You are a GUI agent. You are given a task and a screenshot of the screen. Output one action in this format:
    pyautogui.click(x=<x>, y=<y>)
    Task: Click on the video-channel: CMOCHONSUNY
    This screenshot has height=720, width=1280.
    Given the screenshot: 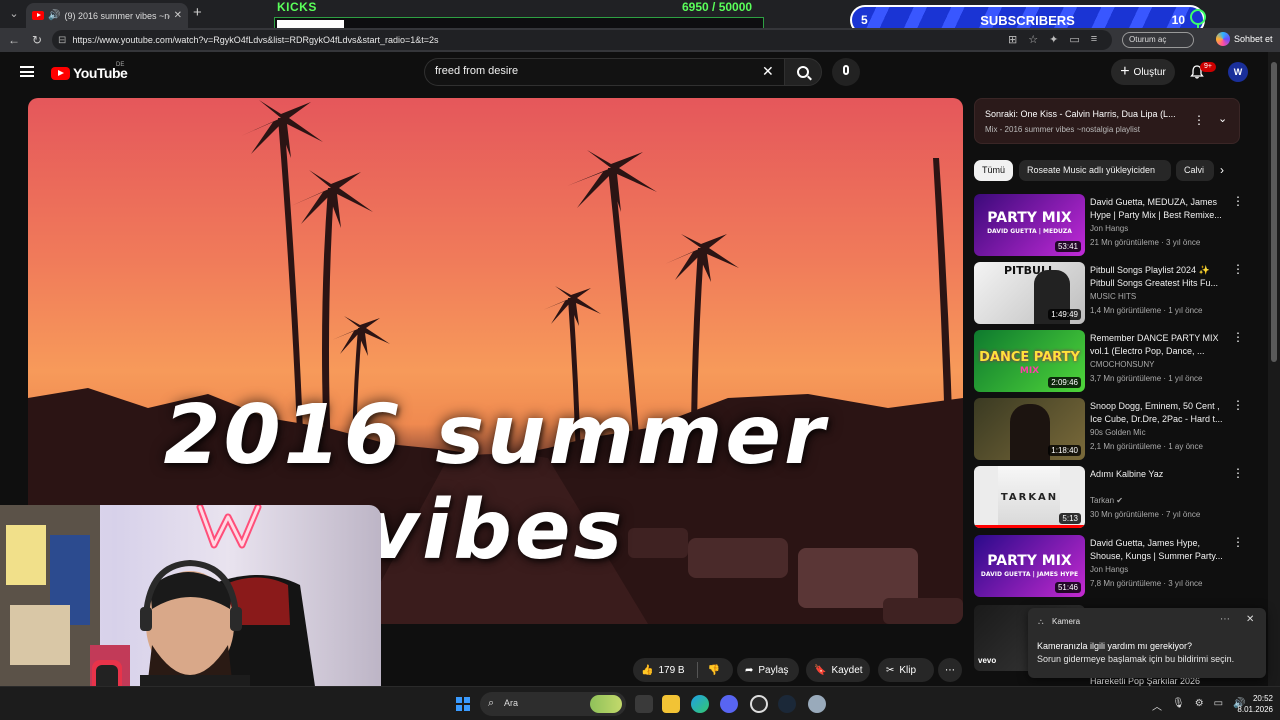 What is the action you would take?
    pyautogui.click(x=1122, y=364)
    